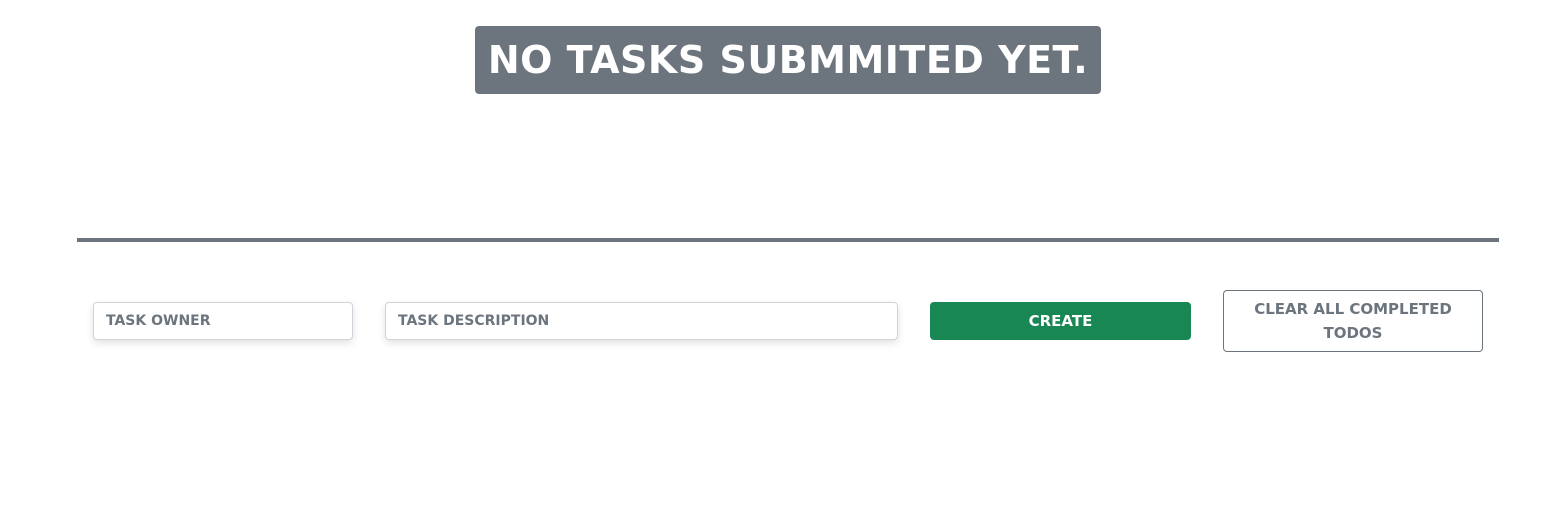 The width and height of the screenshot is (1562, 526). Describe the element at coordinates (223, 321) in the screenshot. I see `task-owner-input` at that location.